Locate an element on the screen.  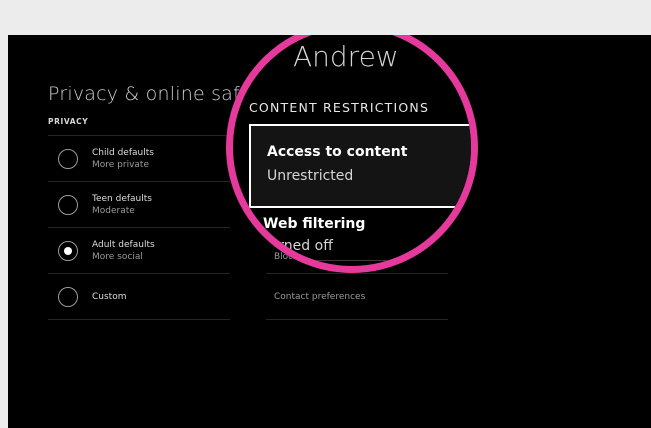
section-label-privacy: PRIVACY is located at coordinates (68, 121).